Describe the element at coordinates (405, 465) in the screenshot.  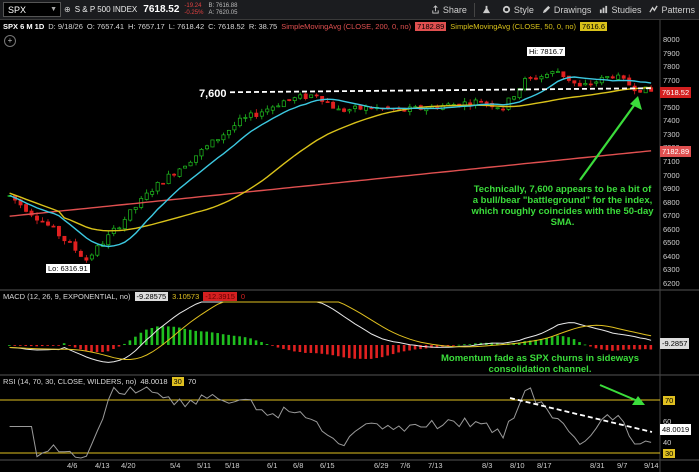
I see `date-axis-label: 7/6` at that location.